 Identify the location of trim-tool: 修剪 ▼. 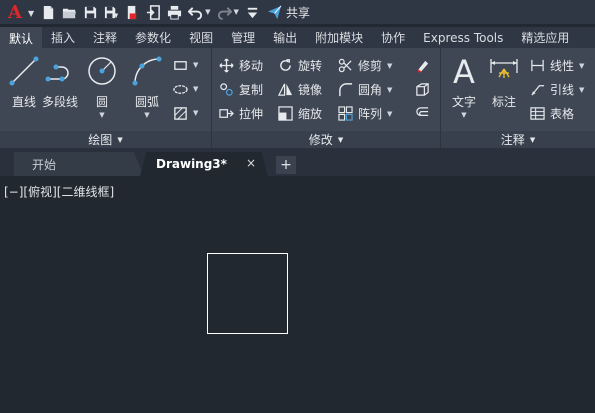
(364, 65).